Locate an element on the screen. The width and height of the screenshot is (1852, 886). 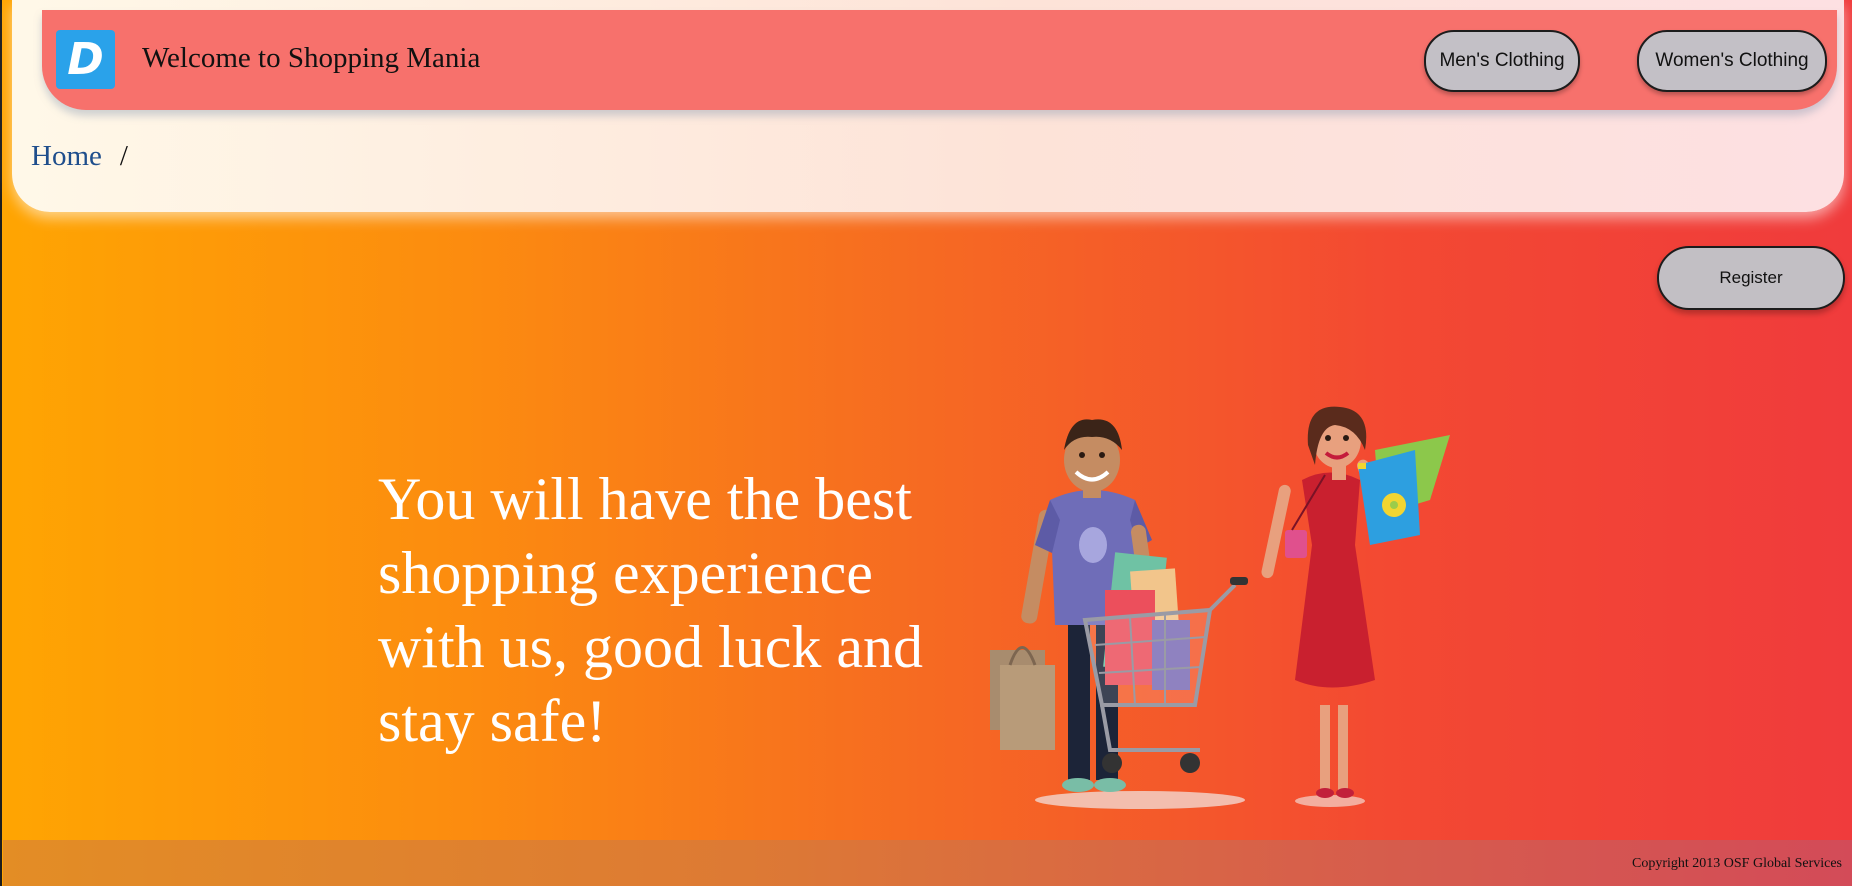
shopping-couple-illustration is located at coordinates (1220, 607).